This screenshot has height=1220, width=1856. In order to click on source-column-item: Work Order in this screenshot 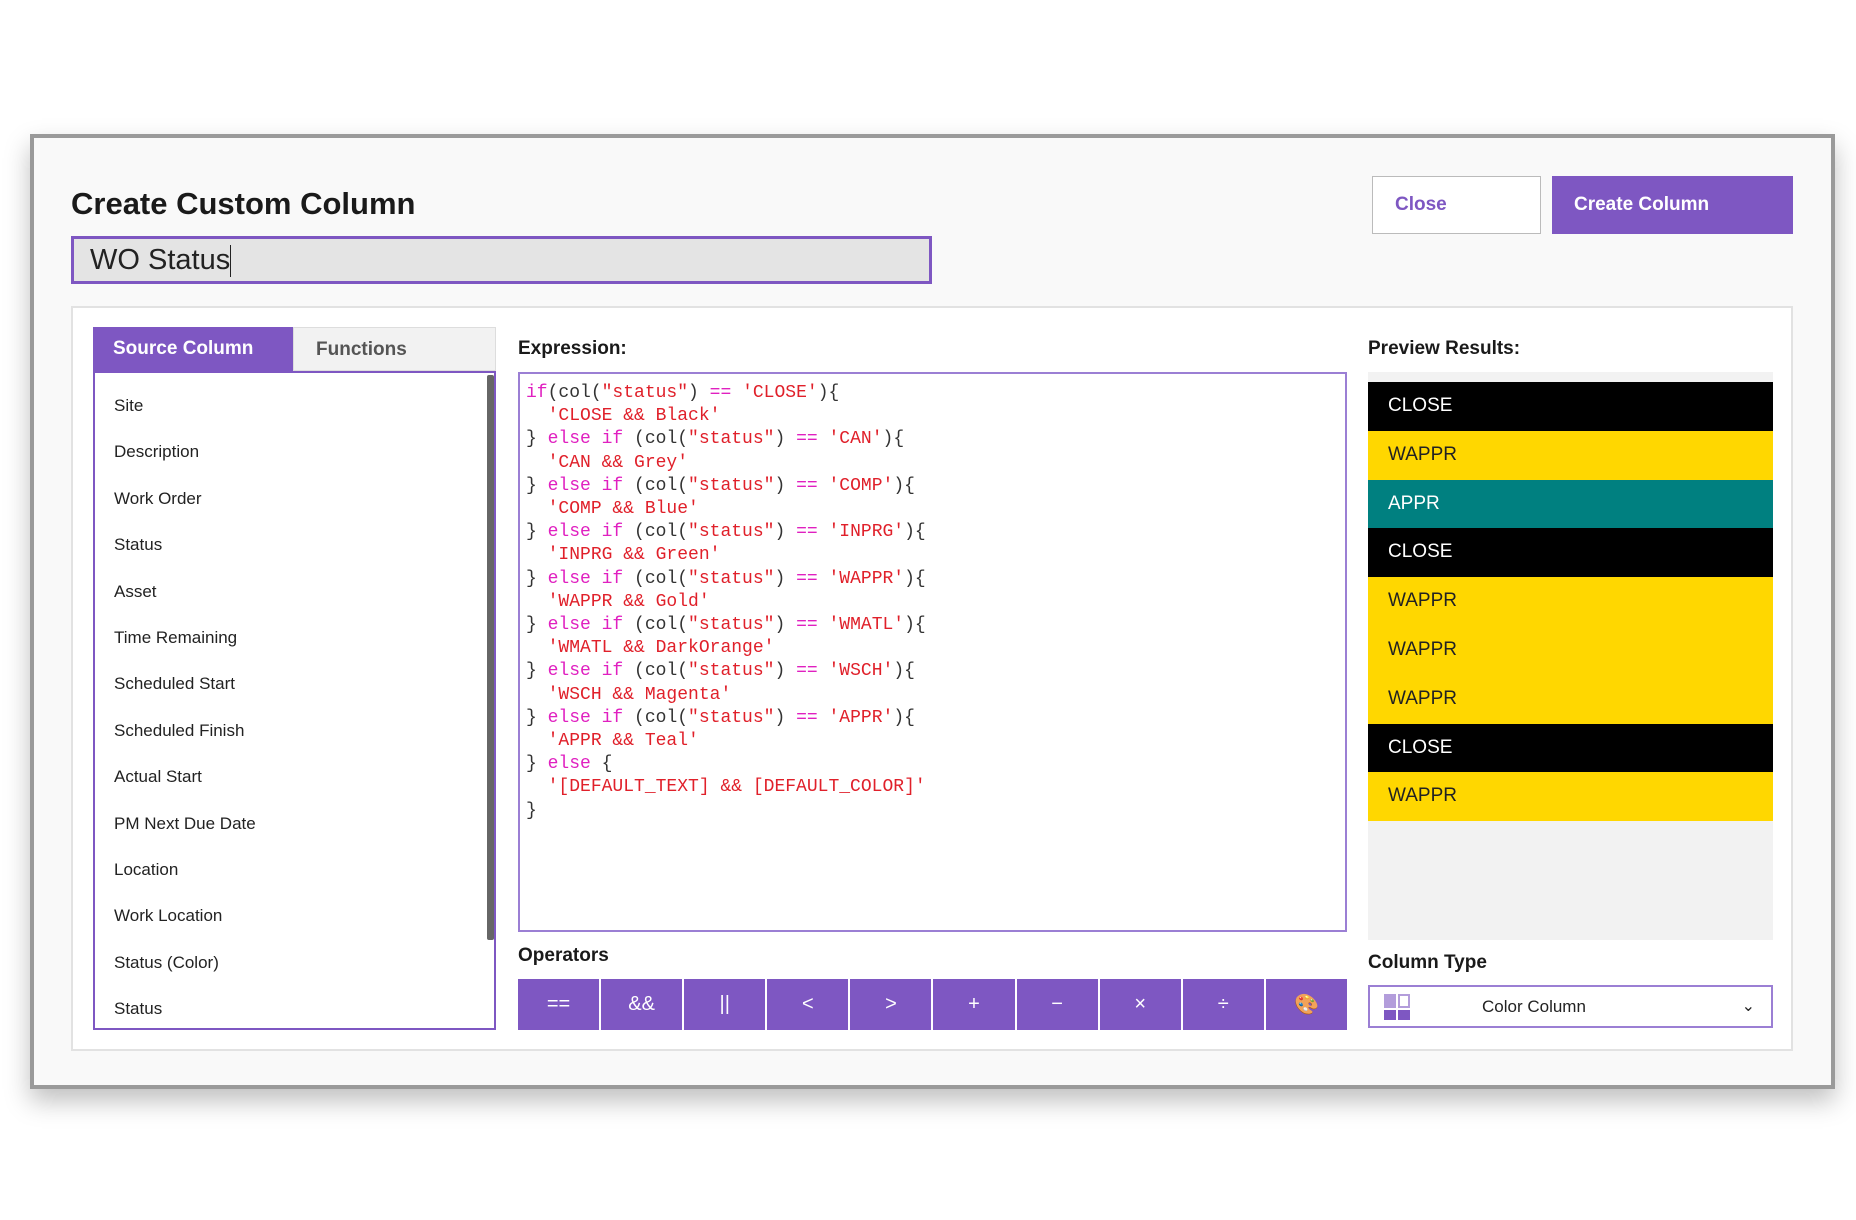, I will do `click(294, 499)`.